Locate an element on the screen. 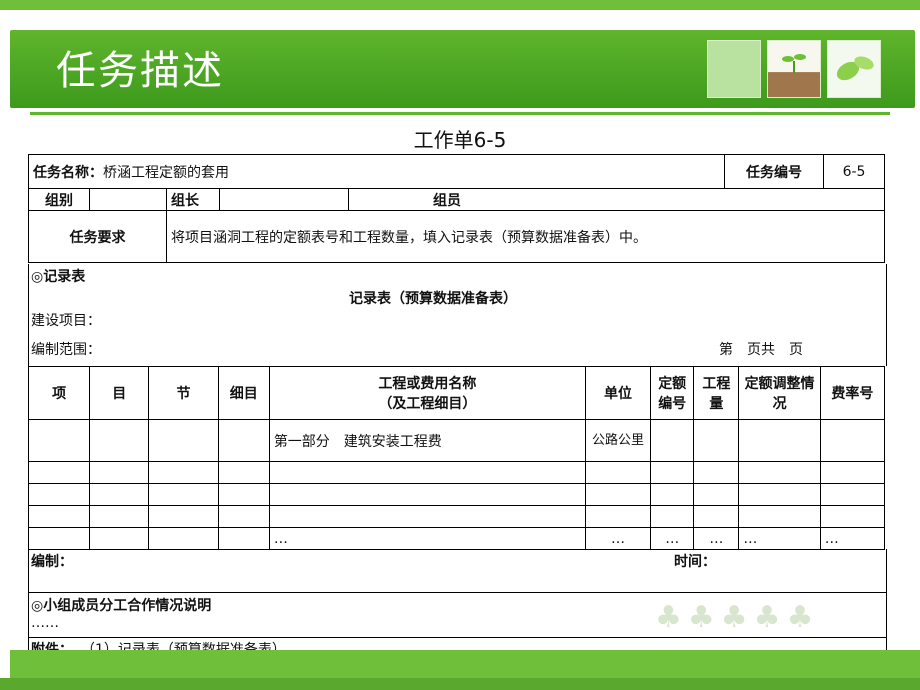 The image size is (920, 690). sprout-watermark-icon: ♣♣♣♣♣ is located at coordinates (737, 617).